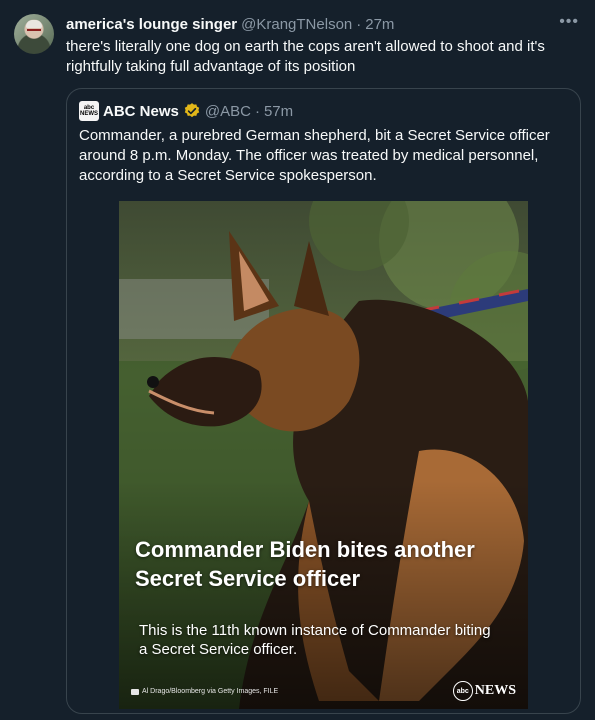 The image size is (595, 720). I want to click on user-avatar, so click(34, 34).